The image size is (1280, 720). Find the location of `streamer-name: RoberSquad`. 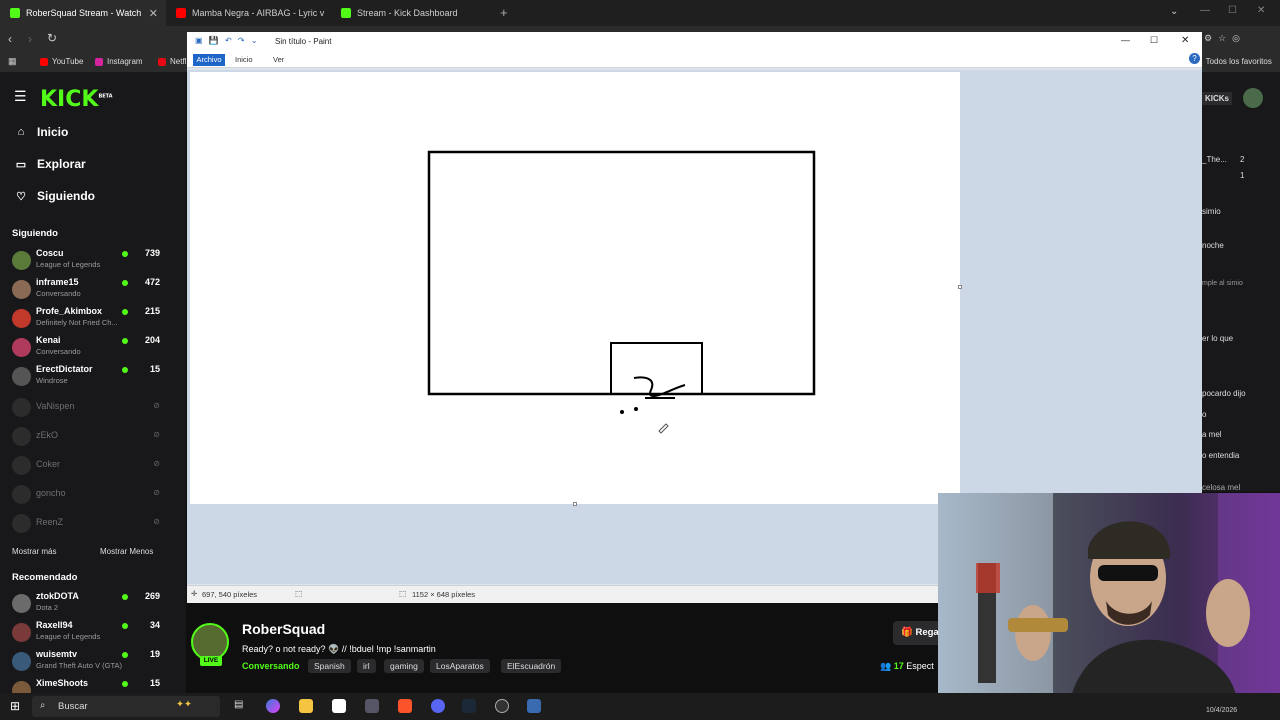

streamer-name: RoberSquad is located at coordinates (283, 629).